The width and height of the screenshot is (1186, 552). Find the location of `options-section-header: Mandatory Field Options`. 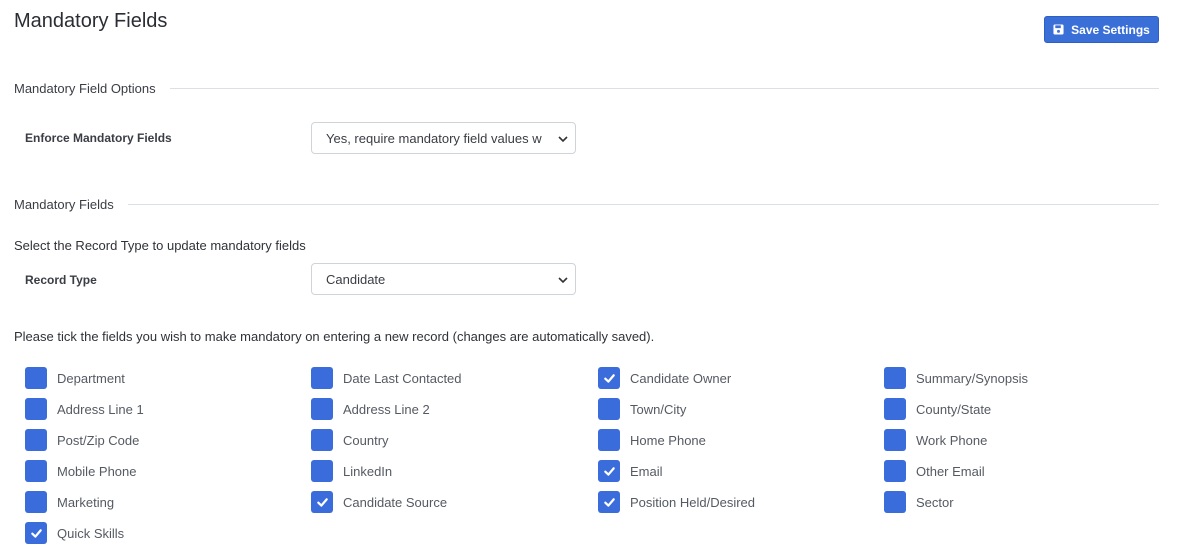

options-section-header: Mandatory Field Options is located at coordinates (586, 88).